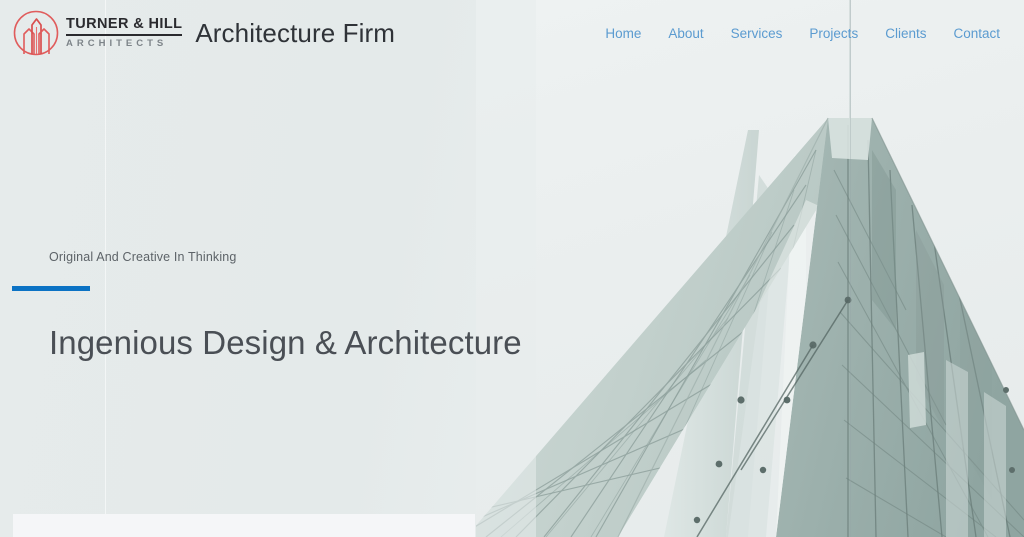  Describe the element at coordinates (757, 33) in the screenshot. I see `nav-item-services: Services` at that location.